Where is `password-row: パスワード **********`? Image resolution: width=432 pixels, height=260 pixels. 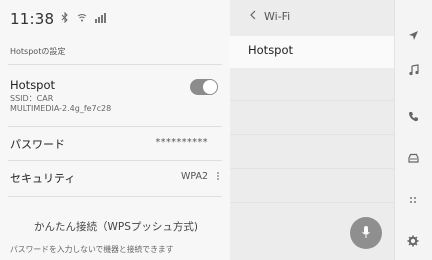 password-row: パスワード ********** is located at coordinates (116, 144).